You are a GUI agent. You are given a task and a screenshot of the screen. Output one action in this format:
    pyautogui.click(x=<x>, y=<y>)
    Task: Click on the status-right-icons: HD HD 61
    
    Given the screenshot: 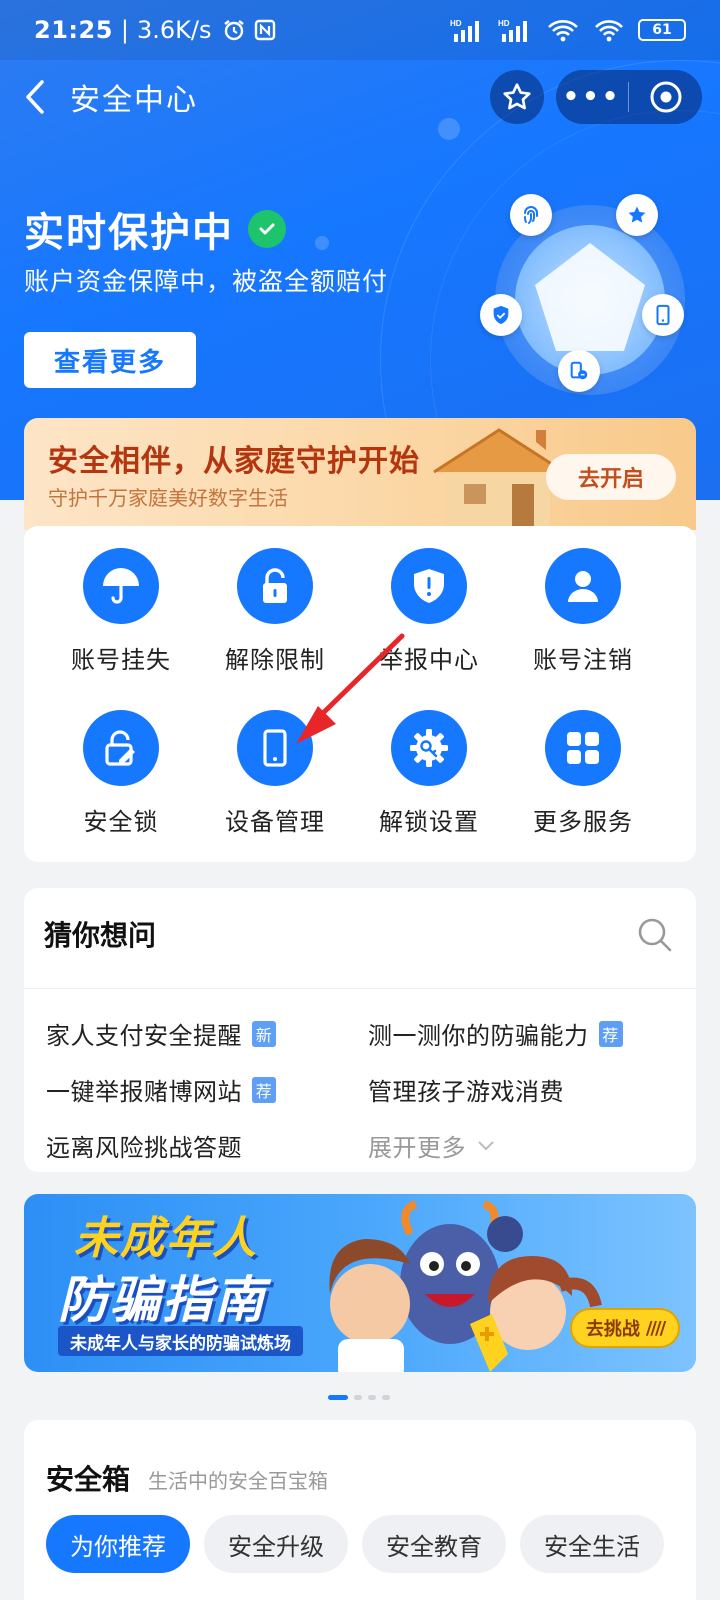 What is the action you would take?
    pyautogui.click(x=568, y=30)
    